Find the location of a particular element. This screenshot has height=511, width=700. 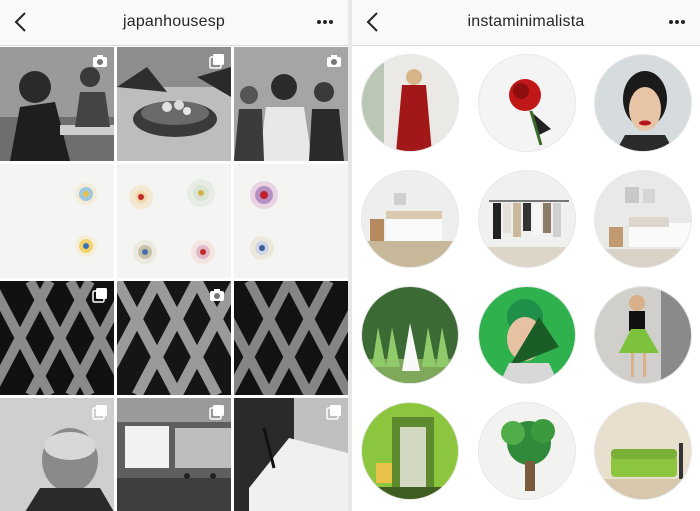

profile-username-title: japanhousesp is located at coordinates (174, 21).